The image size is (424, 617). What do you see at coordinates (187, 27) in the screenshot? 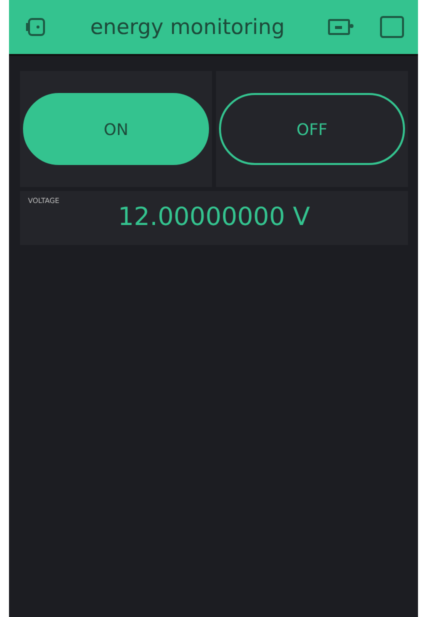
I see `project-title: energy monitoring` at bounding box center [187, 27].